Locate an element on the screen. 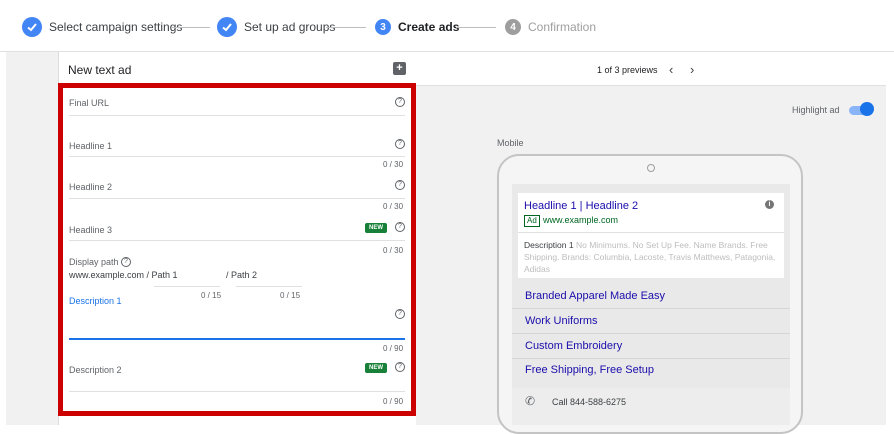  step-create-ads: 3 Create ads is located at coordinates (417, 27).